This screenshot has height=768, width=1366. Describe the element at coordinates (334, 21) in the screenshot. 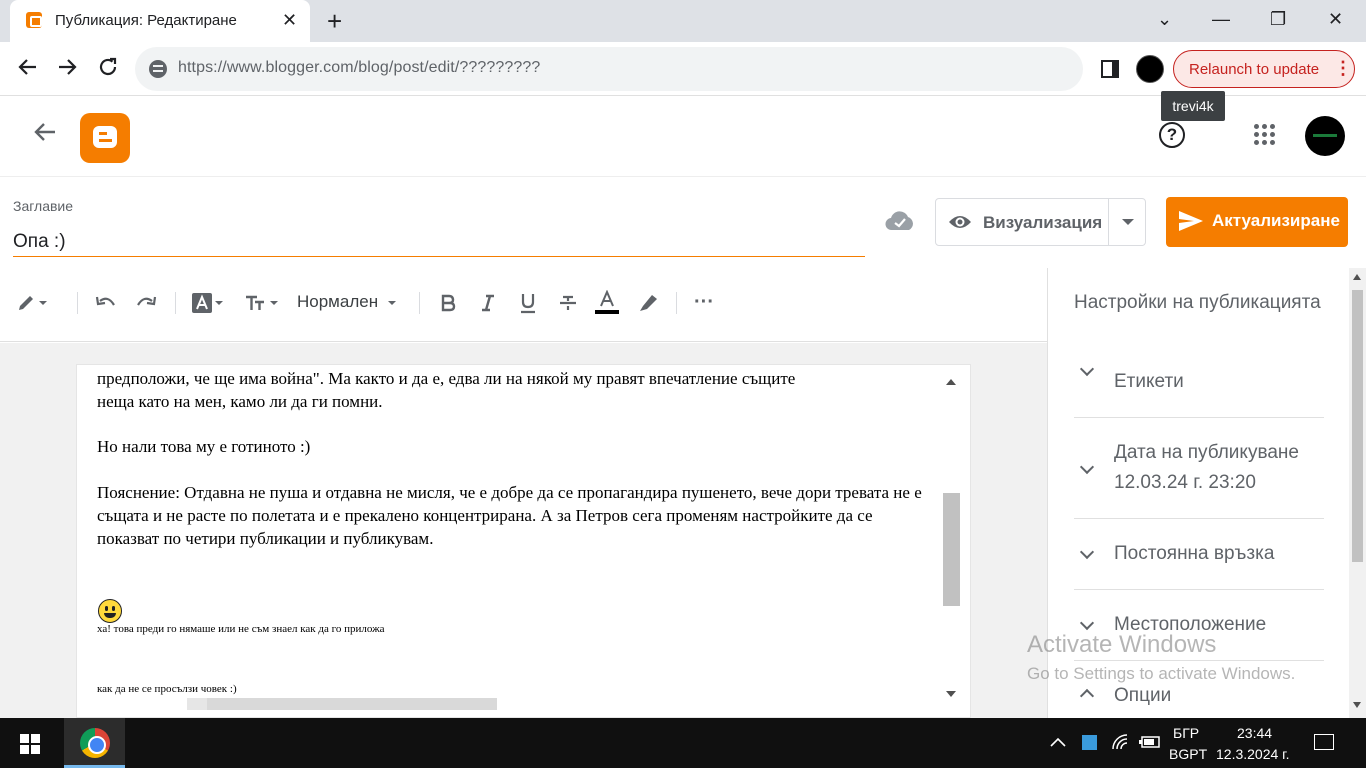

I see `new-tab-button: +` at that location.